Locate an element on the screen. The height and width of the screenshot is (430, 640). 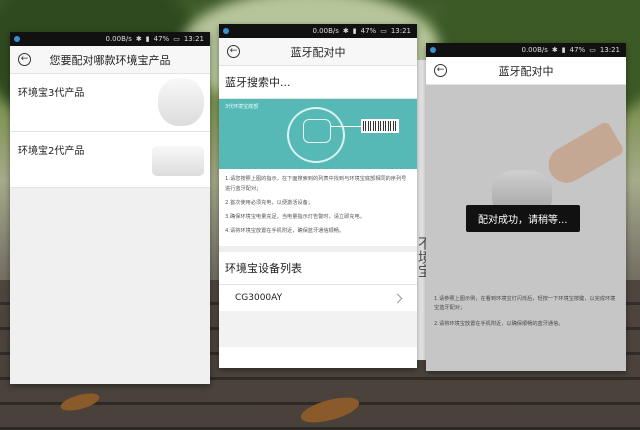
product-item-gen2: 环境宝2代产品 is located at coordinates (110, 160).